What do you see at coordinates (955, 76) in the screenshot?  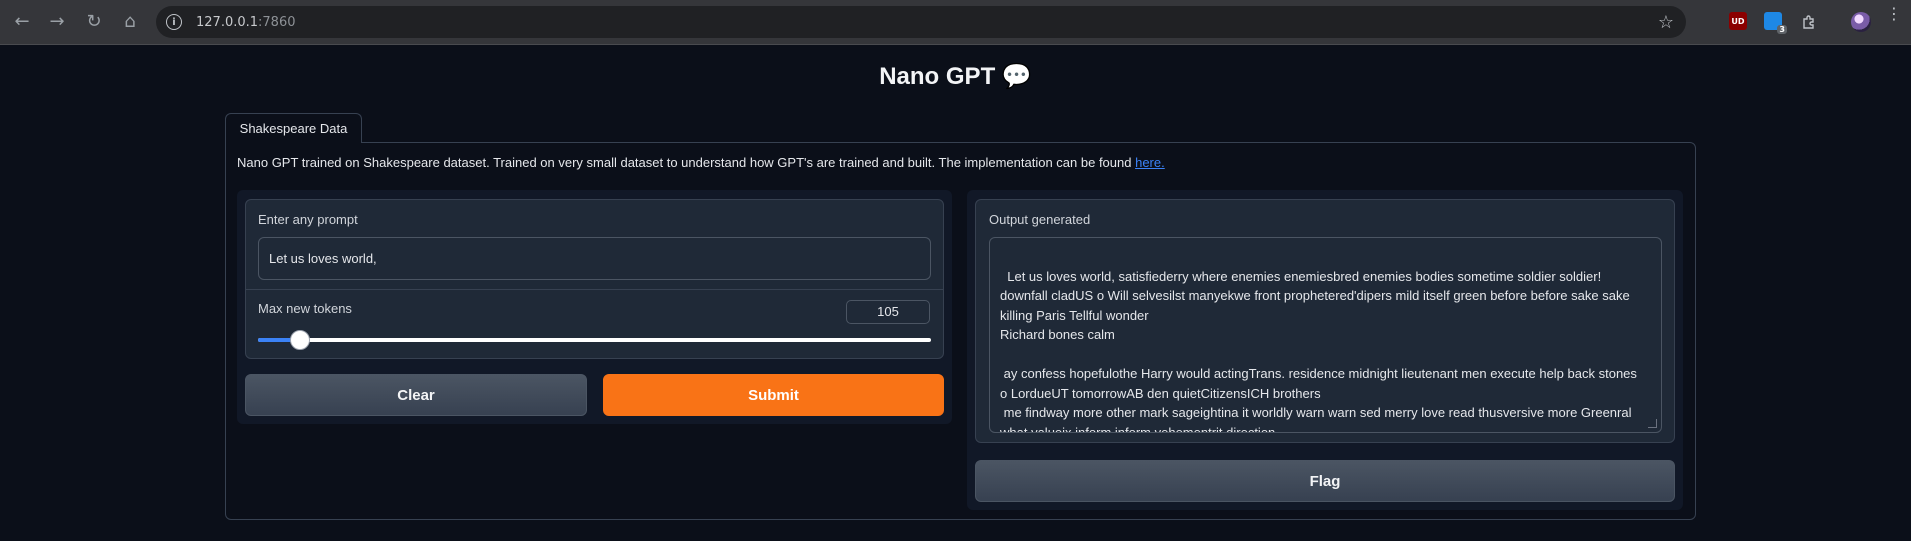 I see `page-title: Nano GPT 💬` at bounding box center [955, 76].